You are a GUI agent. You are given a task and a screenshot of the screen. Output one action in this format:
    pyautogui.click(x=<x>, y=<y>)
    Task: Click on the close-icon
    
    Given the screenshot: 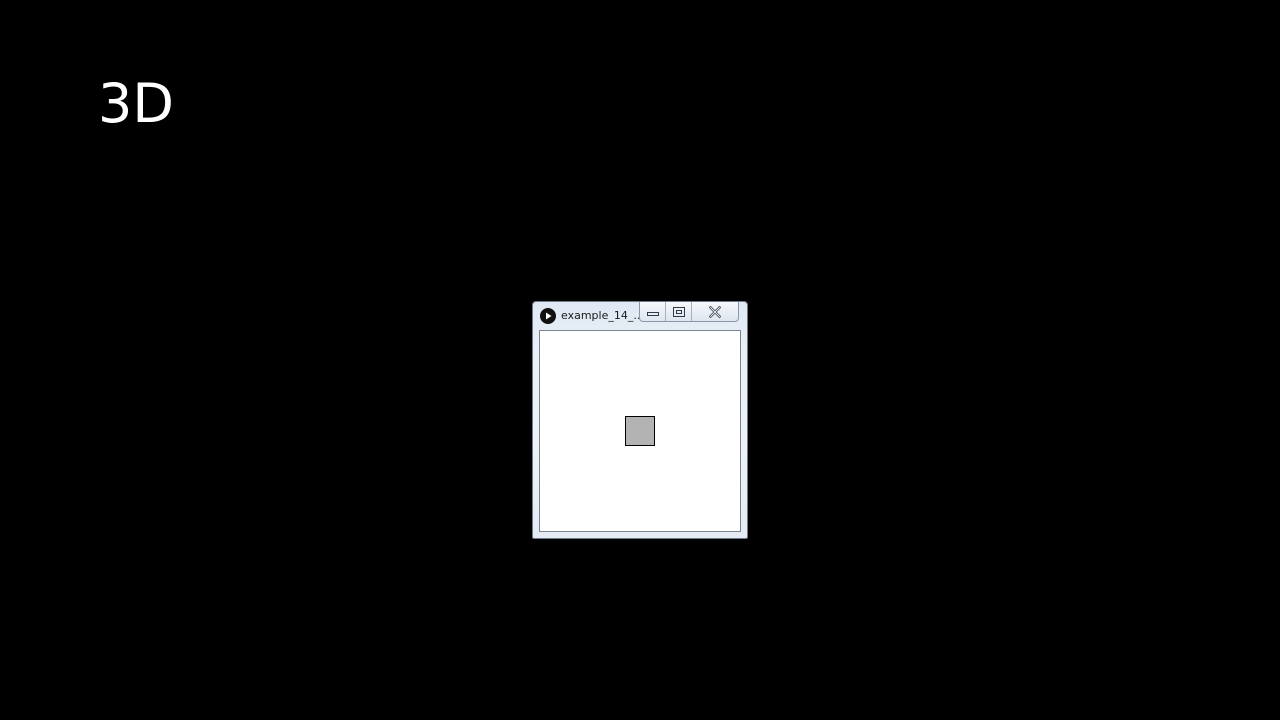 What is the action you would take?
    pyautogui.click(x=715, y=311)
    